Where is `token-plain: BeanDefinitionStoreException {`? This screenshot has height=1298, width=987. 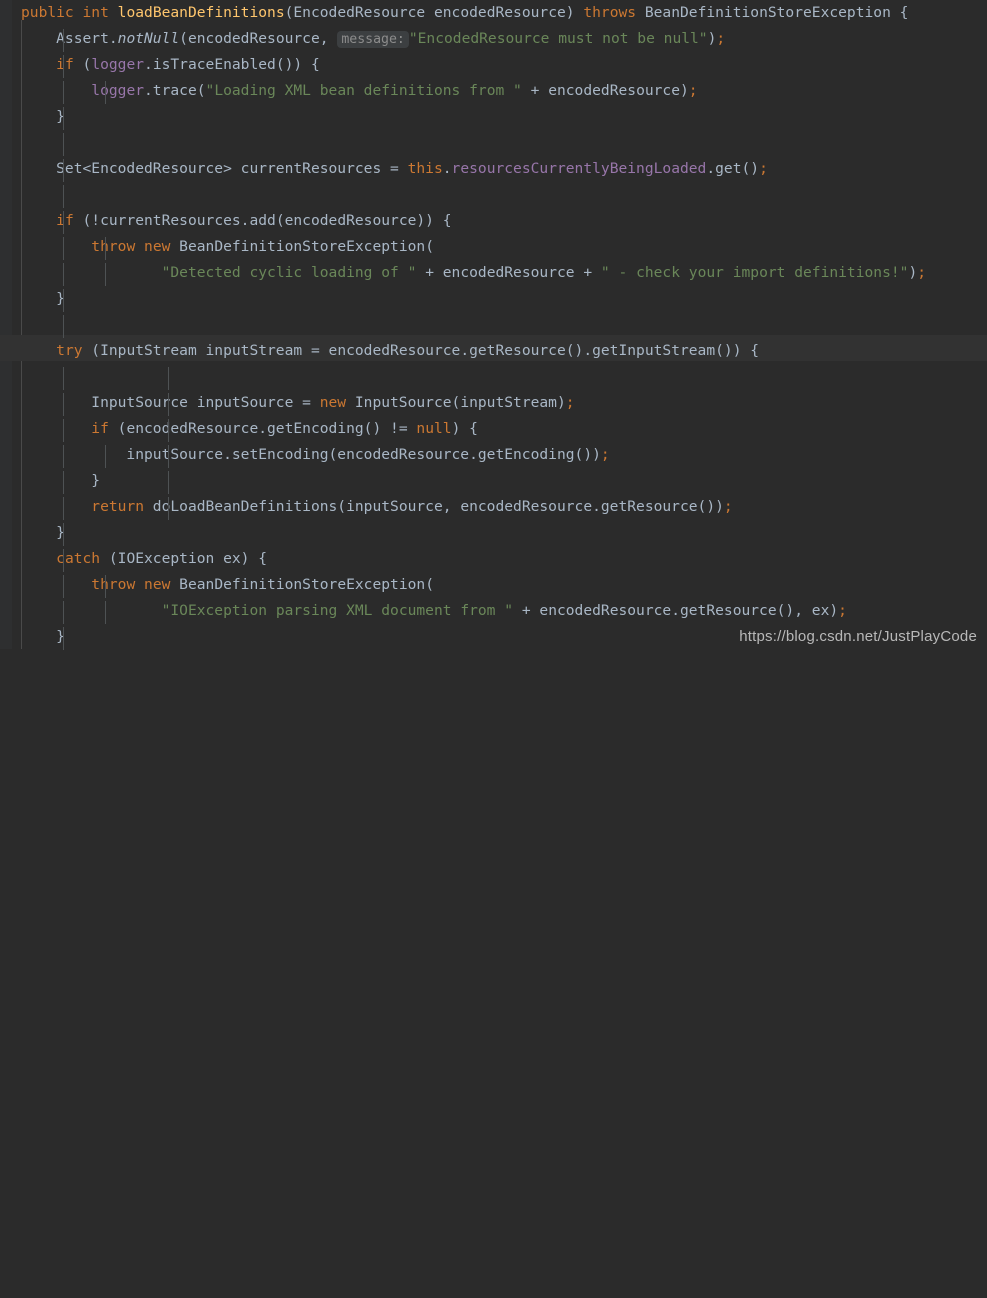 token-plain: BeanDefinitionStoreException { is located at coordinates (772, 12).